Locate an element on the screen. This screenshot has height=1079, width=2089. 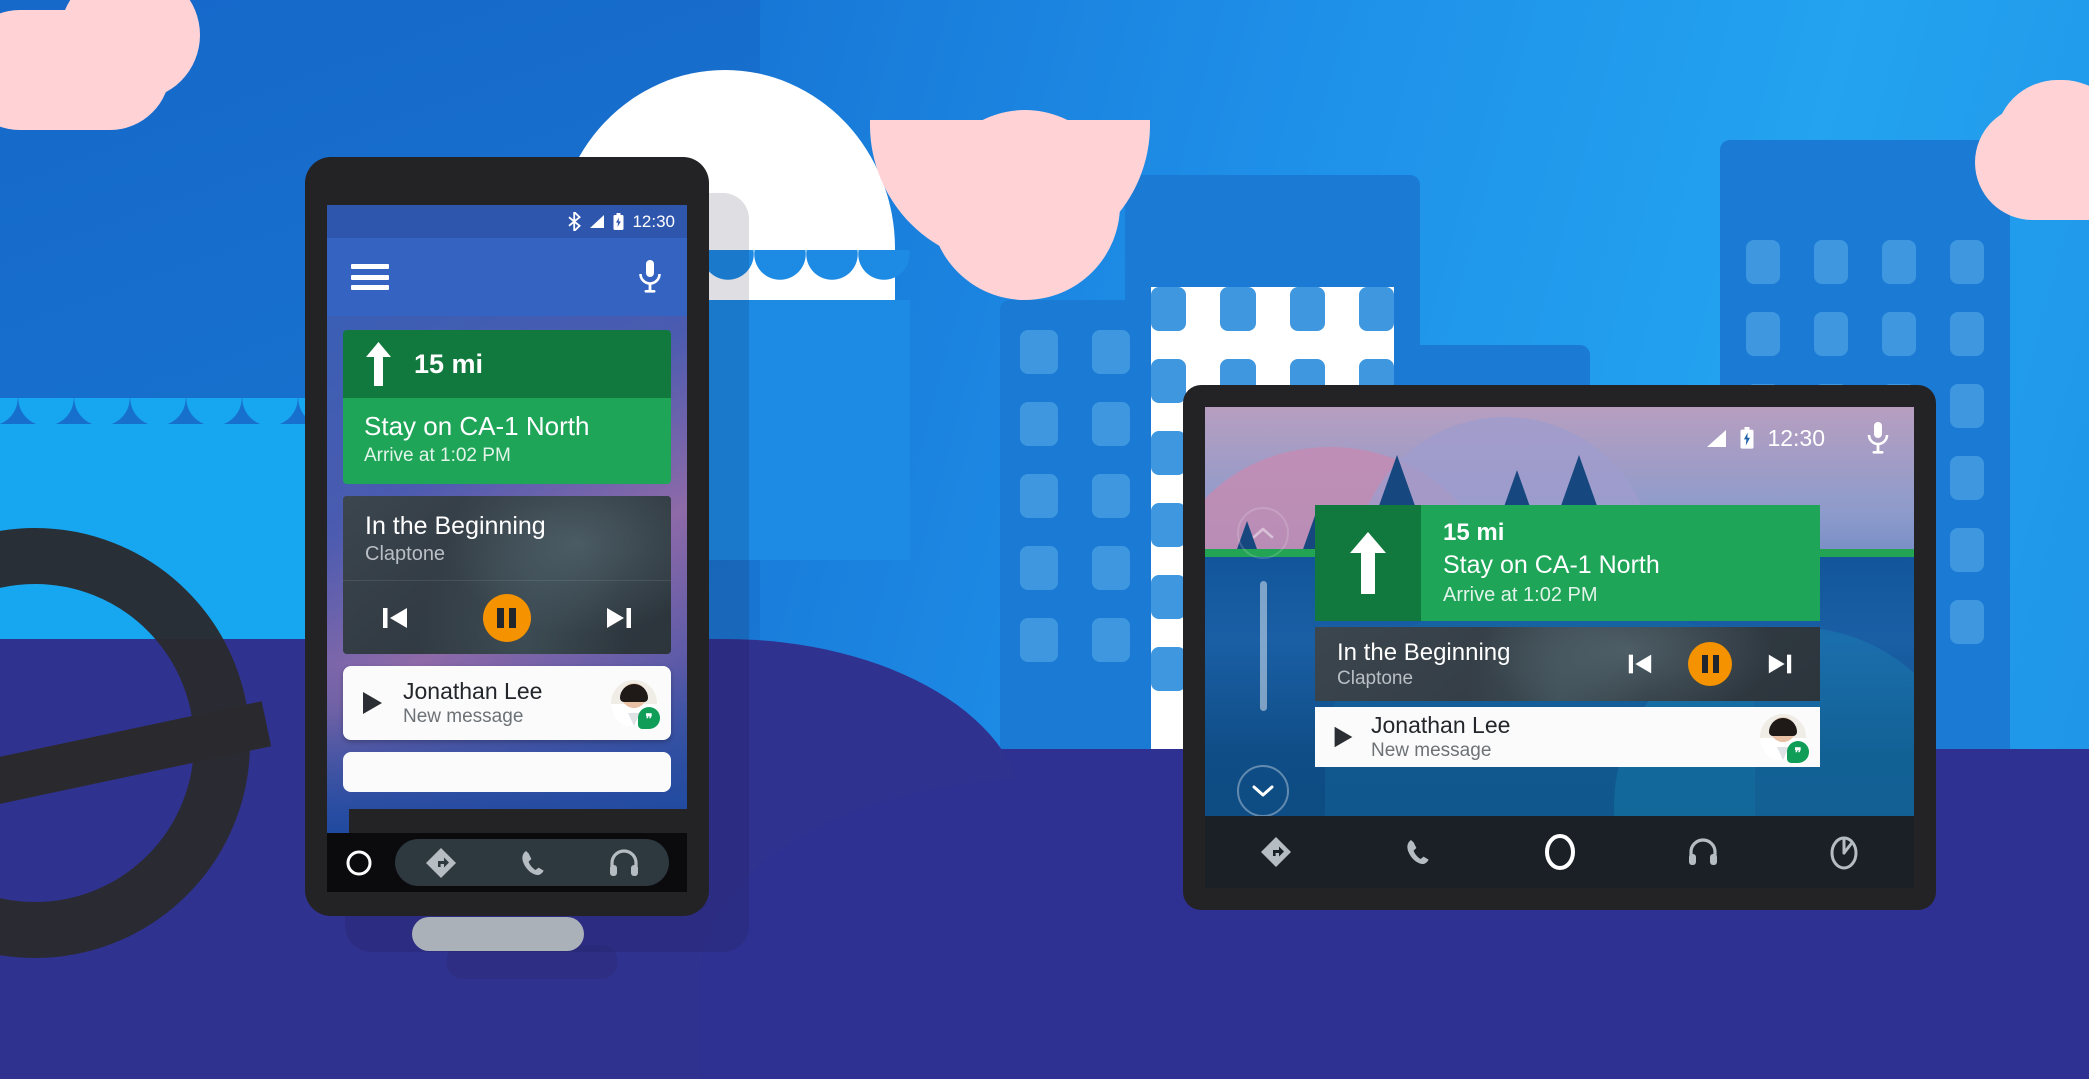
phone-status-bar: 12:30 is located at coordinates (507, 221).